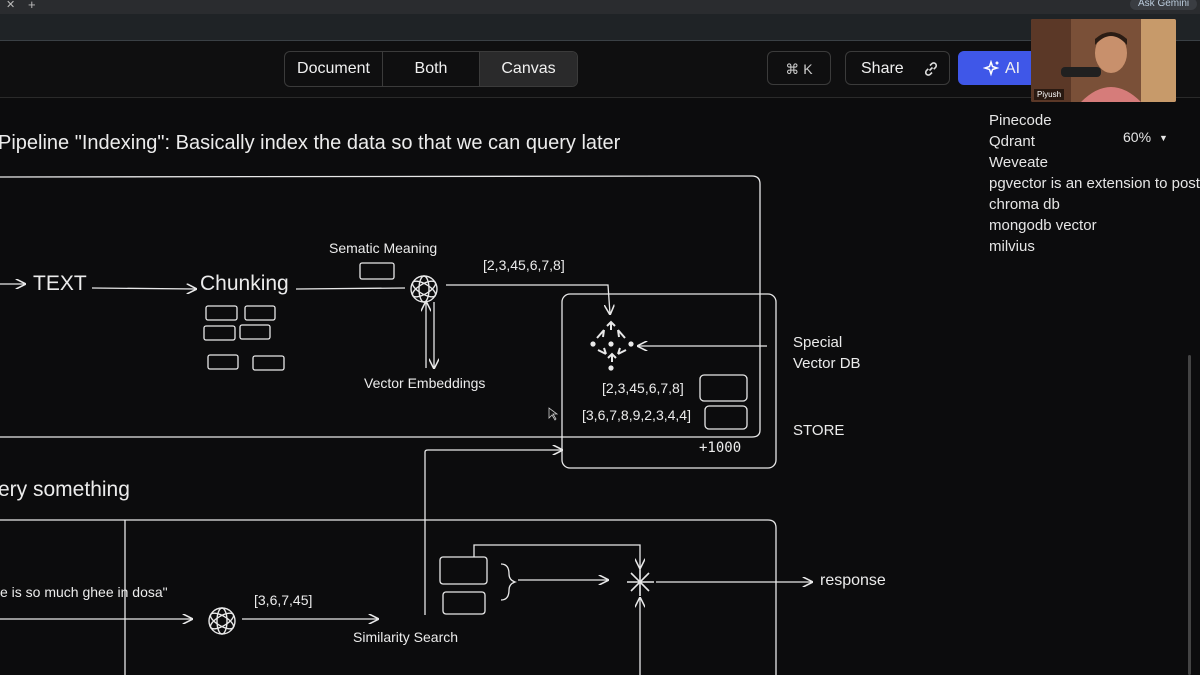  What do you see at coordinates (991, 68) in the screenshot?
I see `sparkle-icon` at bounding box center [991, 68].